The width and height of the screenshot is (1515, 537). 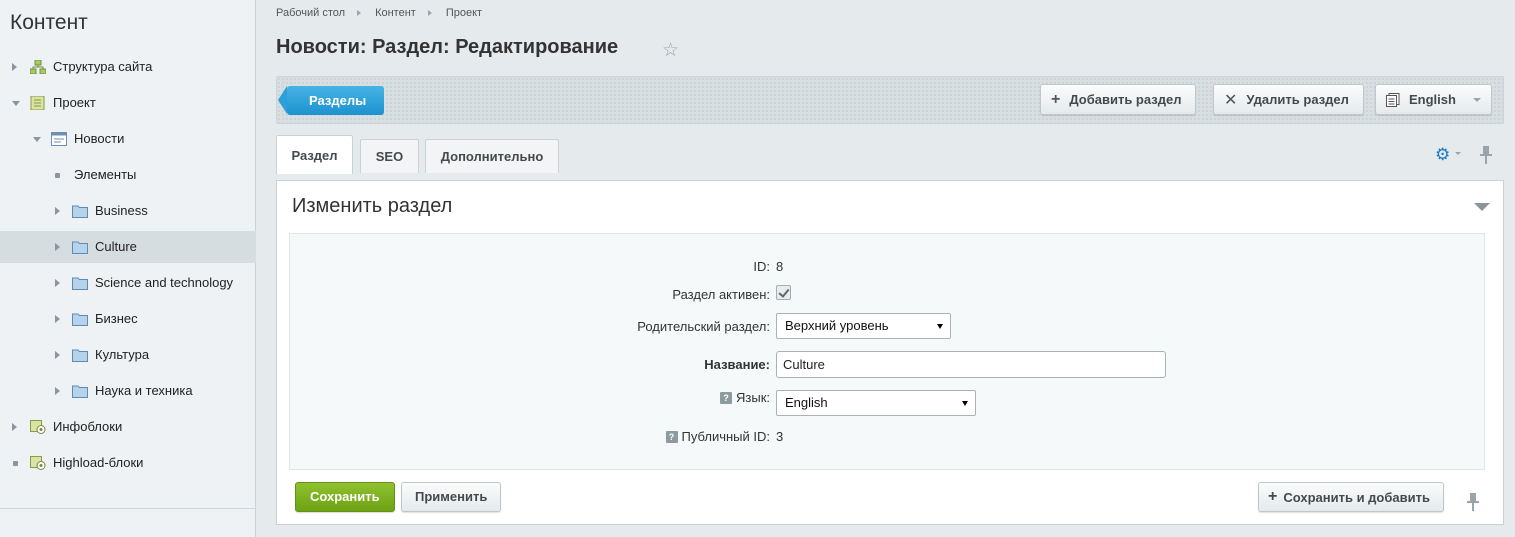 What do you see at coordinates (888, 439) in the screenshot?
I see `form-row-public-id: ? Публичный ID: 3` at bounding box center [888, 439].